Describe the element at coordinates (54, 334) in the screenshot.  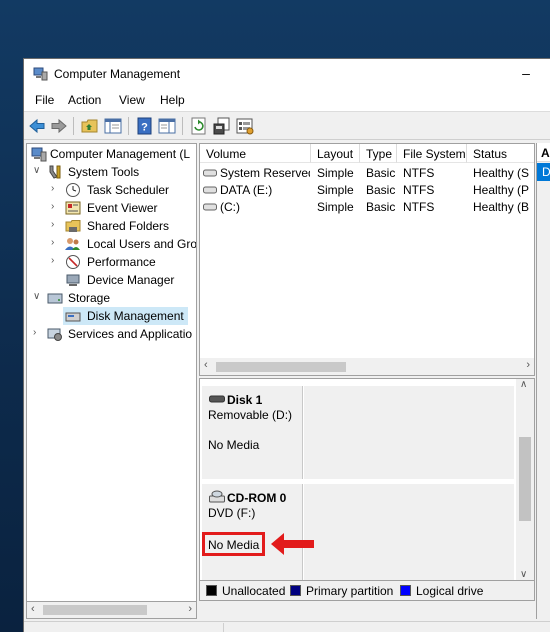
I see `services-icon` at that location.